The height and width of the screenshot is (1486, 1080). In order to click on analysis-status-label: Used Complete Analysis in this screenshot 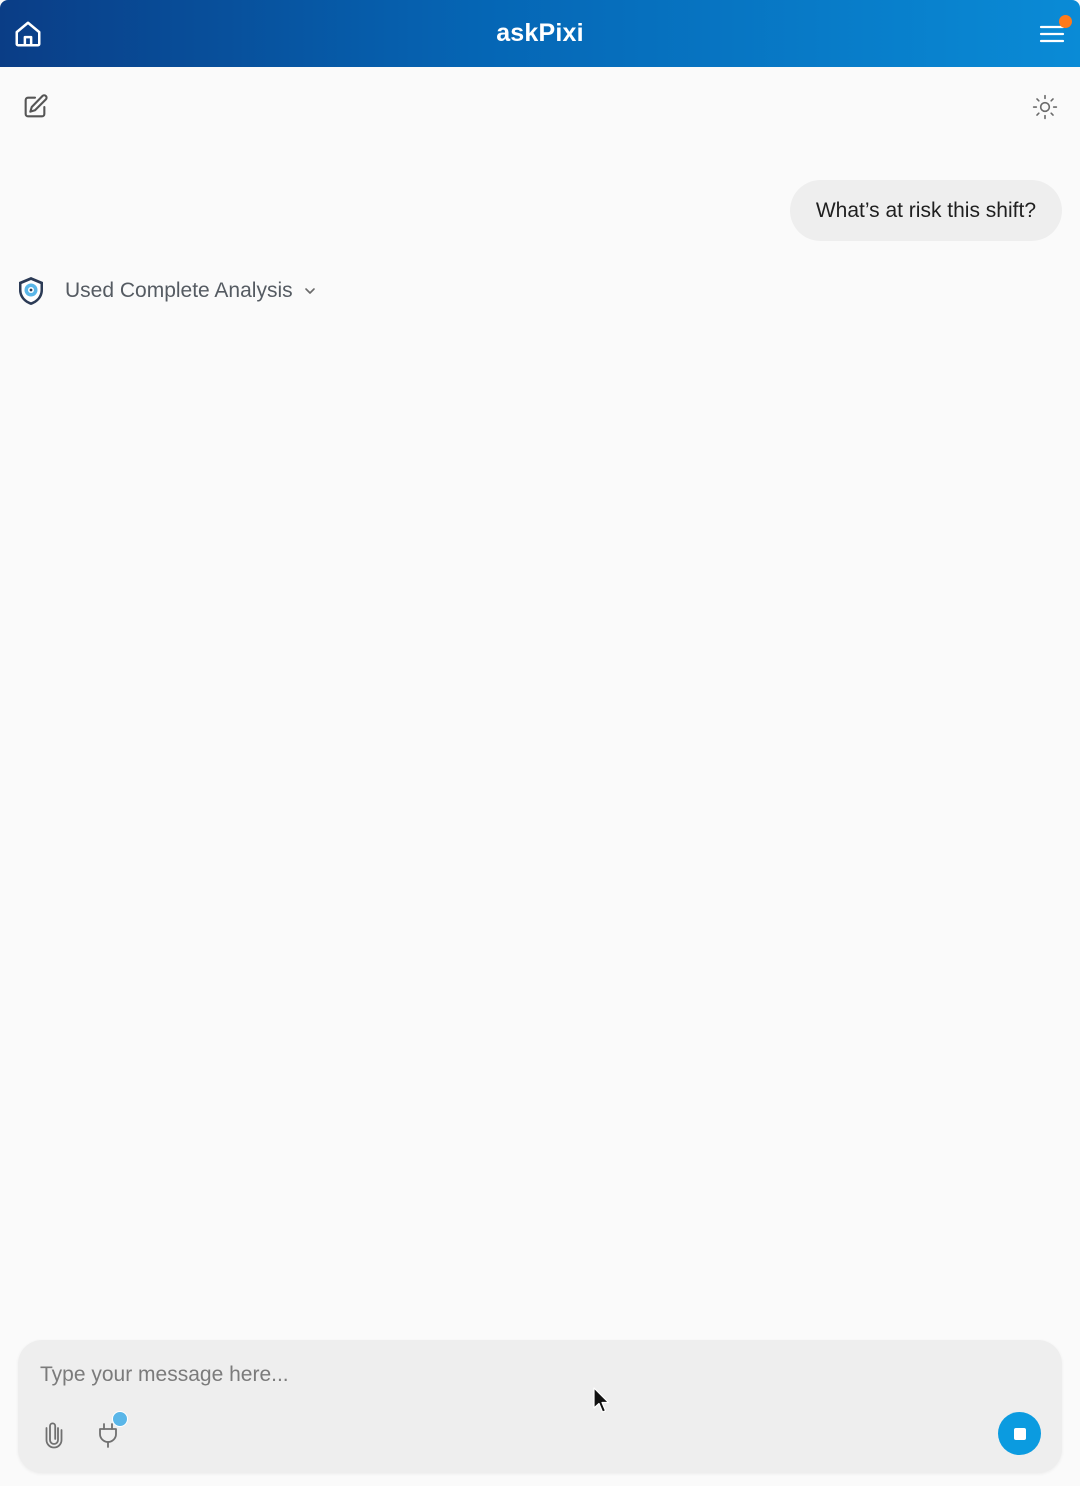, I will do `click(179, 290)`.